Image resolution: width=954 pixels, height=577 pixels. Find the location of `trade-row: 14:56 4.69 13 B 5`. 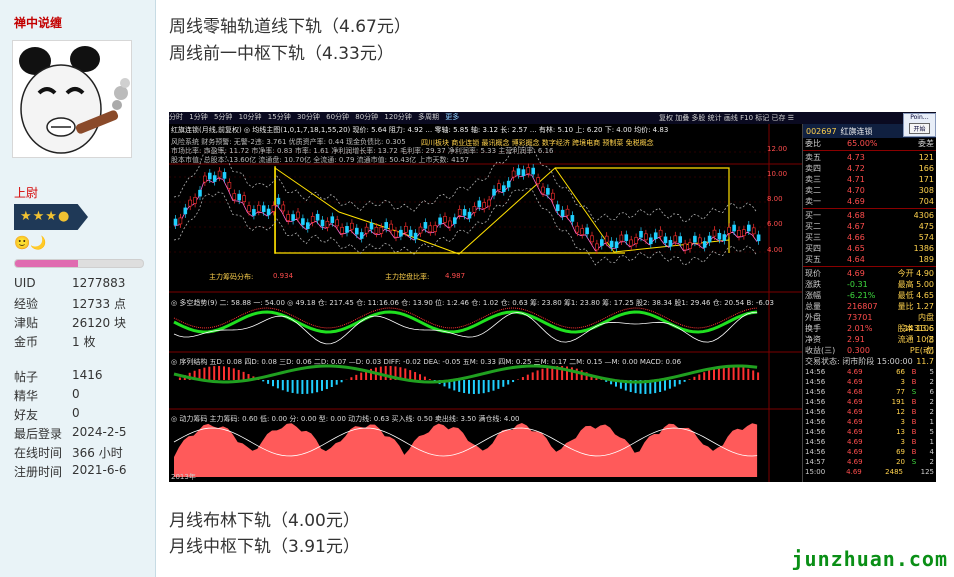

trade-row: 14:56 4.69 13 B 5 is located at coordinates (869, 432).